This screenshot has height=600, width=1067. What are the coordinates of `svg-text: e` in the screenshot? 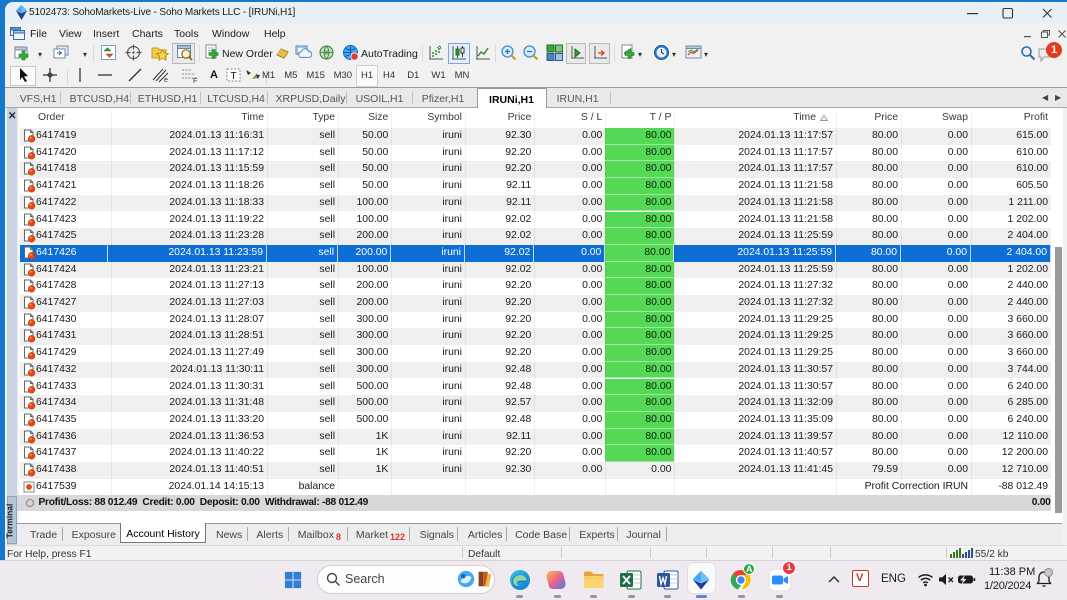 It's located at (166, 80).